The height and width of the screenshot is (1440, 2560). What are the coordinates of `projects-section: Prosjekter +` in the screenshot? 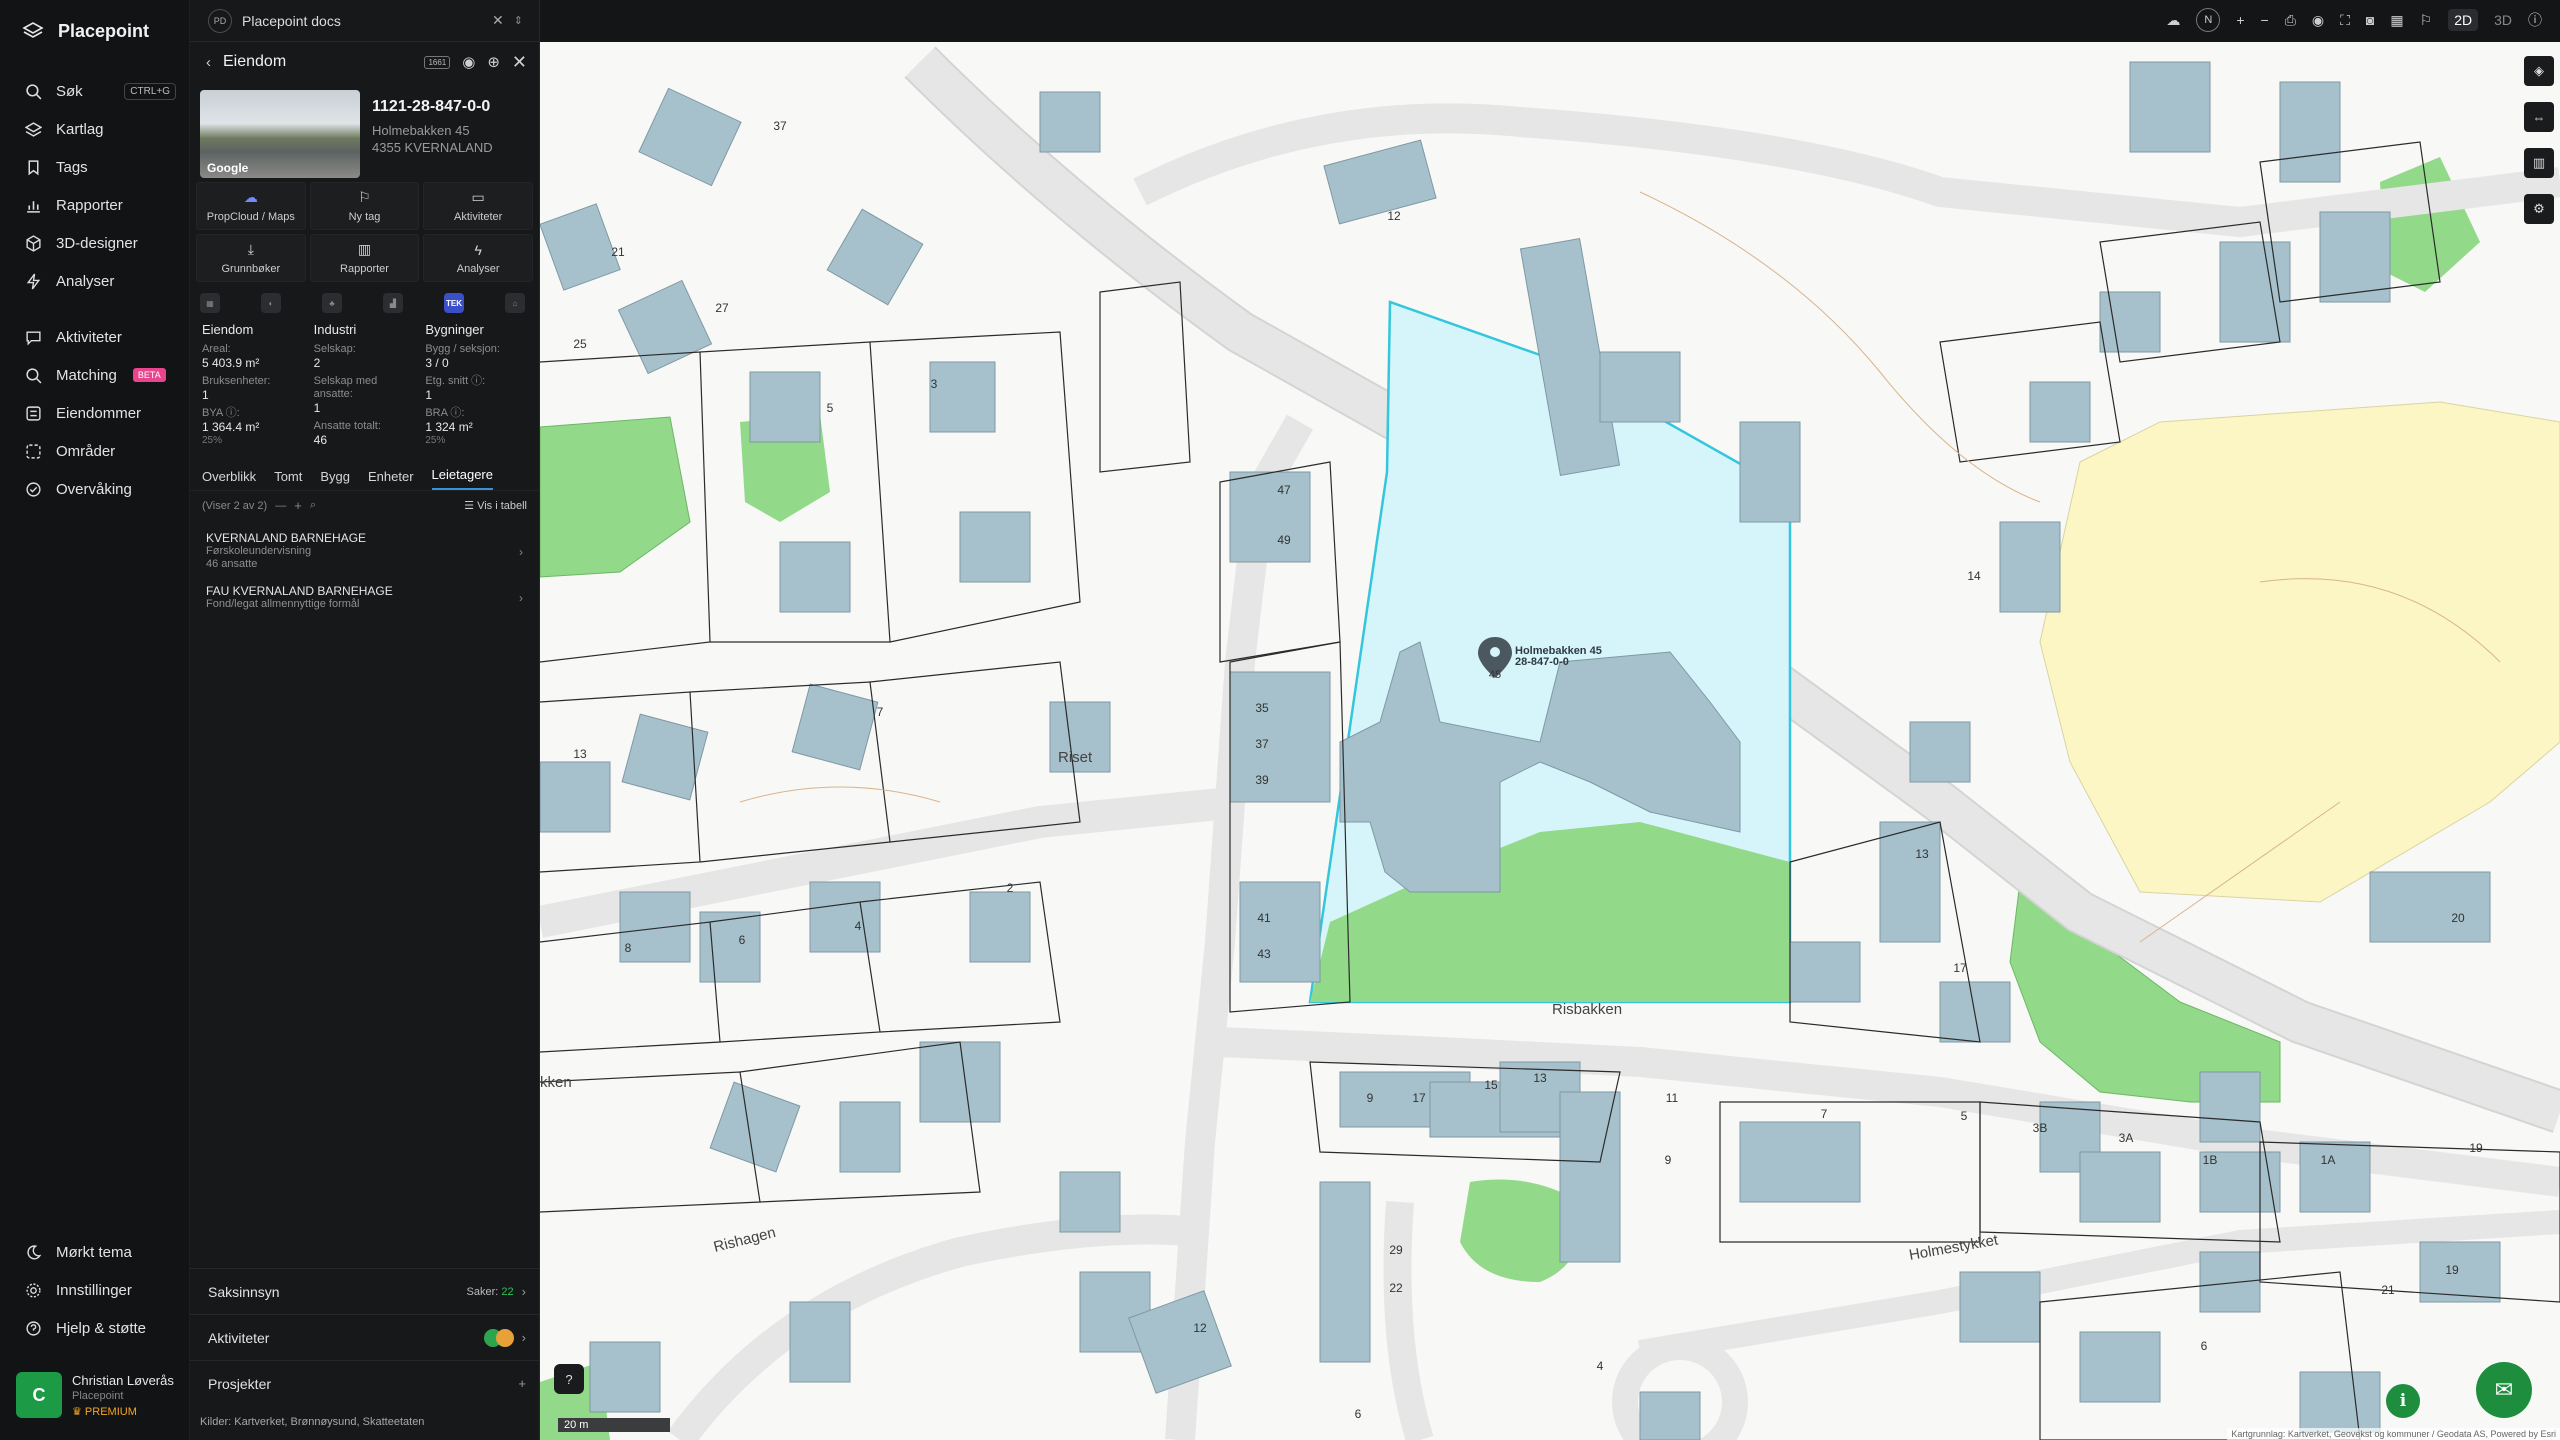 It's located at (365, 1383).